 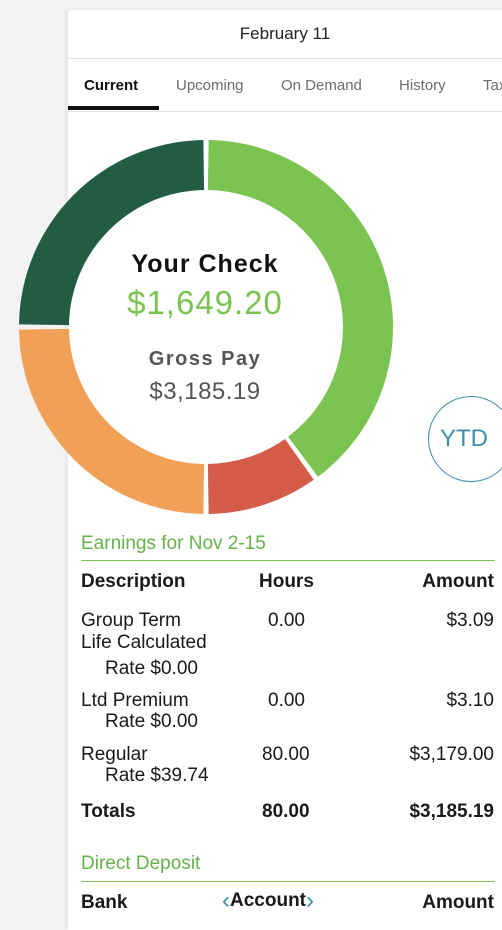 What do you see at coordinates (451, 811) in the screenshot?
I see `totals-amount: $3,185.19` at bounding box center [451, 811].